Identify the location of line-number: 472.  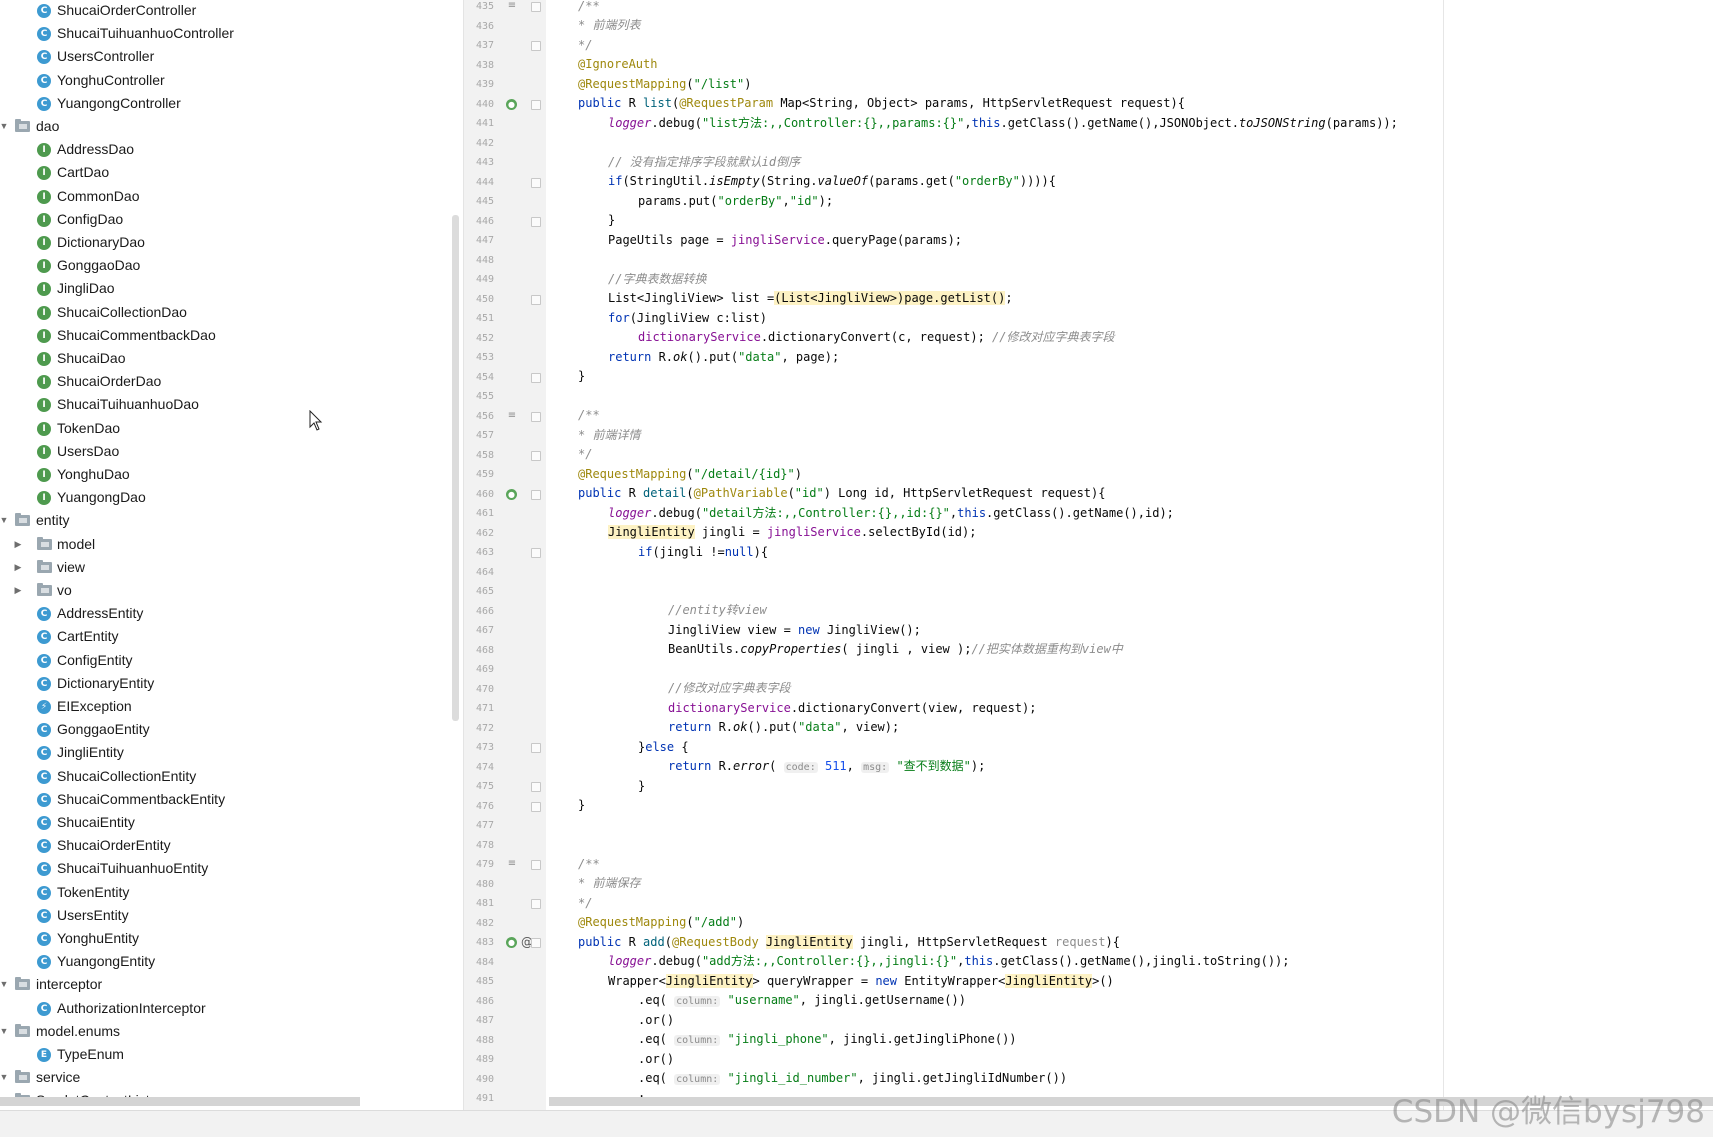
(479, 729).